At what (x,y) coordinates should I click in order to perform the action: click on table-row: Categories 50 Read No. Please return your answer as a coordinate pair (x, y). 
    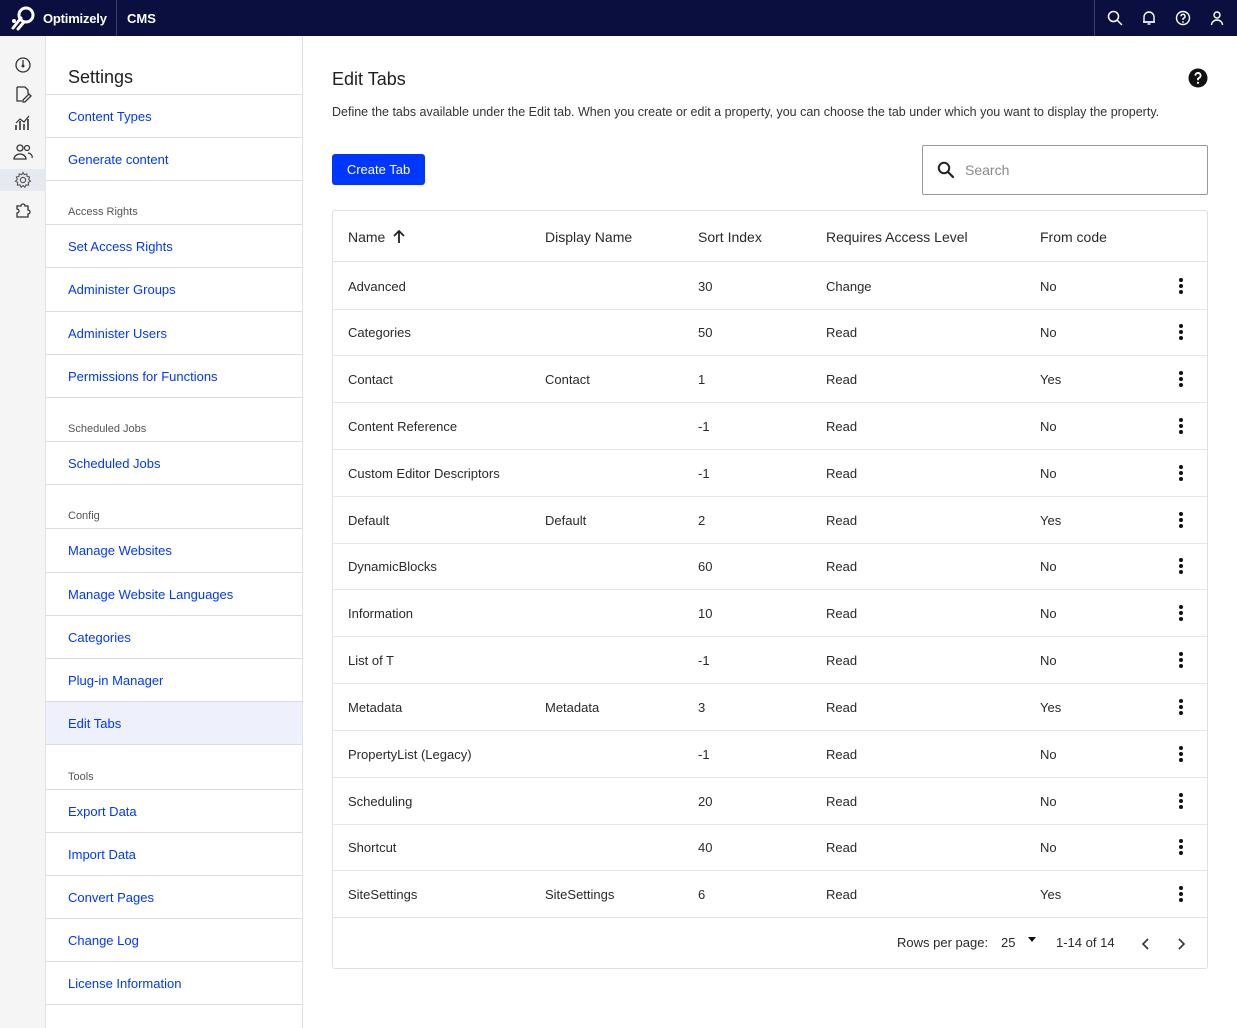
    Looking at the image, I should click on (770, 332).